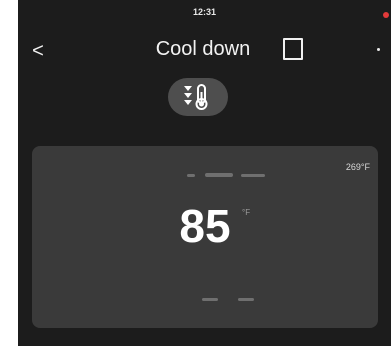  I want to click on cool-down-mode-button, so click(198, 97).